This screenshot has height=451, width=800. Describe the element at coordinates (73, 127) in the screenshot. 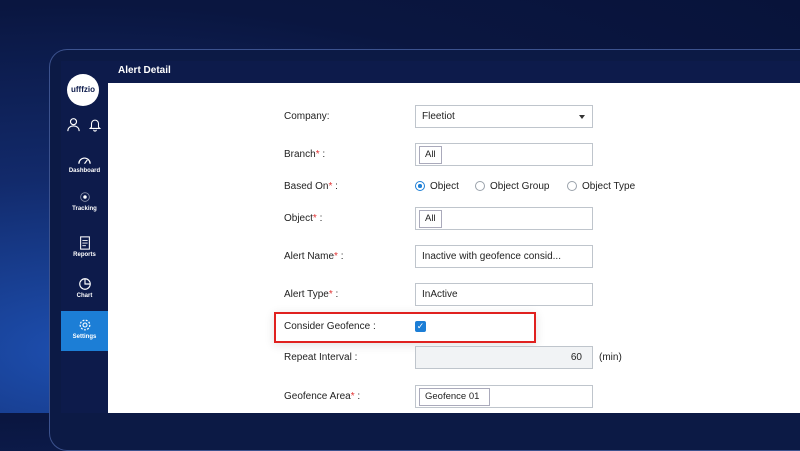

I see `user-icon` at that location.